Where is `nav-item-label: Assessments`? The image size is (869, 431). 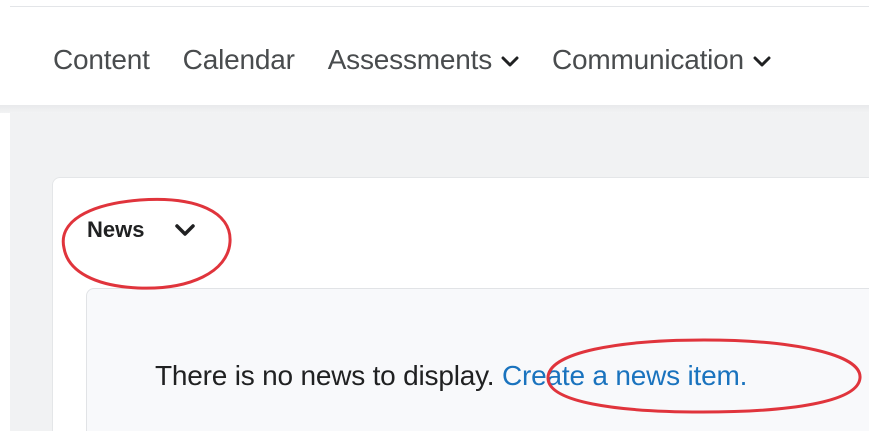
nav-item-label: Assessments is located at coordinates (409, 59).